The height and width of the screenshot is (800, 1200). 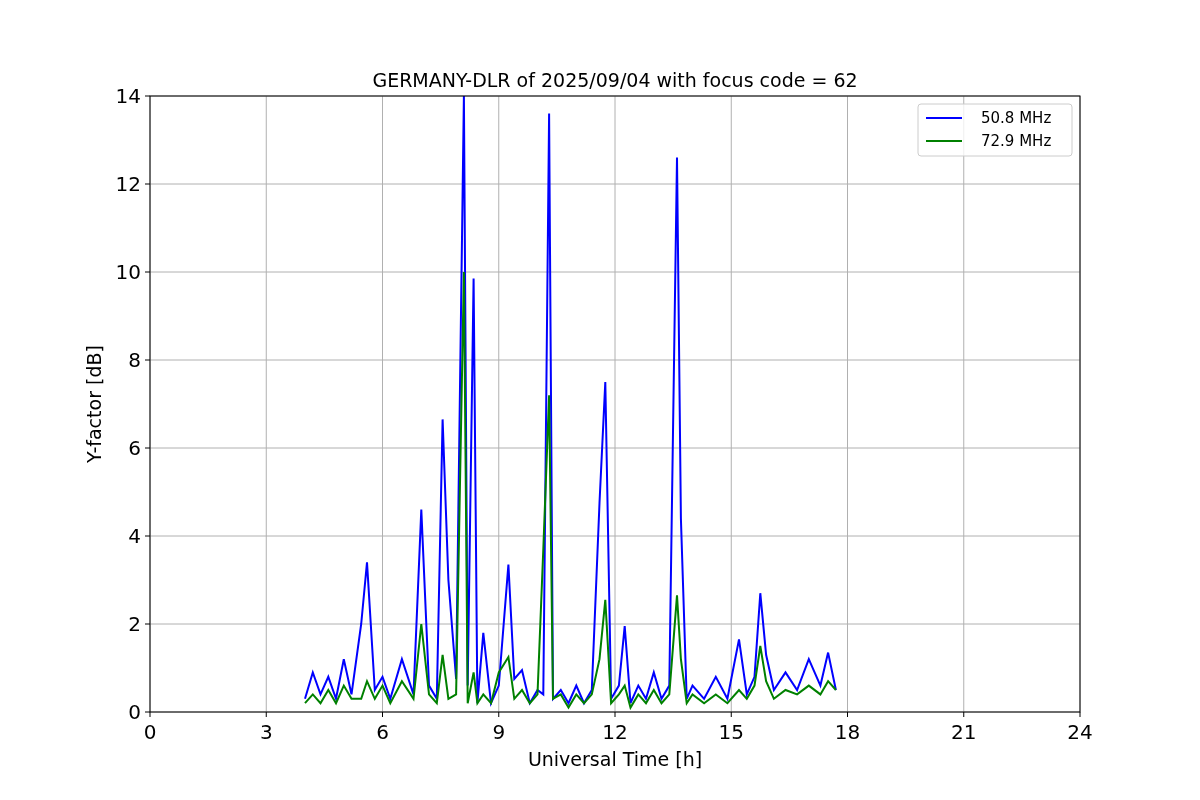 What do you see at coordinates (94, 404) in the screenshot?
I see `y-axis-label: Y-factor [dB]` at bounding box center [94, 404].